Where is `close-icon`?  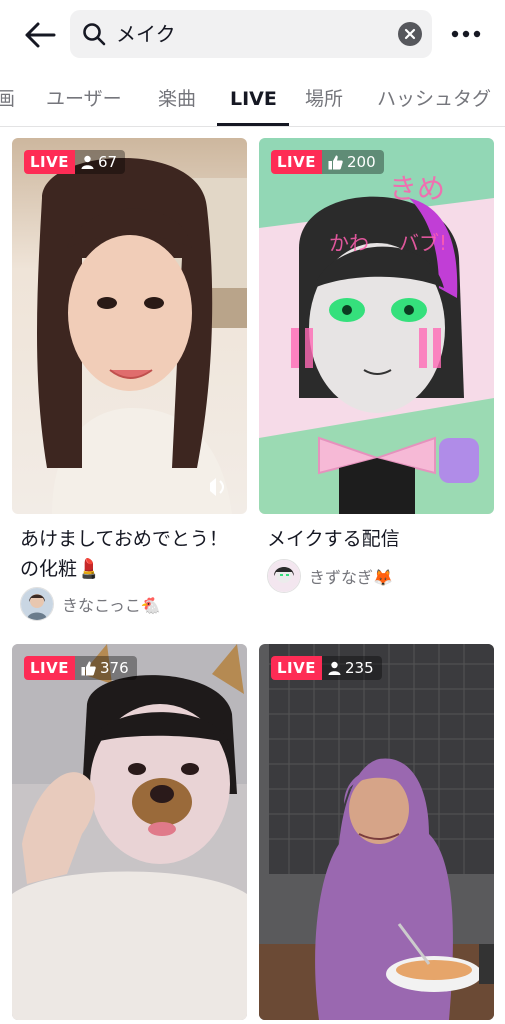 close-icon is located at coordinates (410, 34).